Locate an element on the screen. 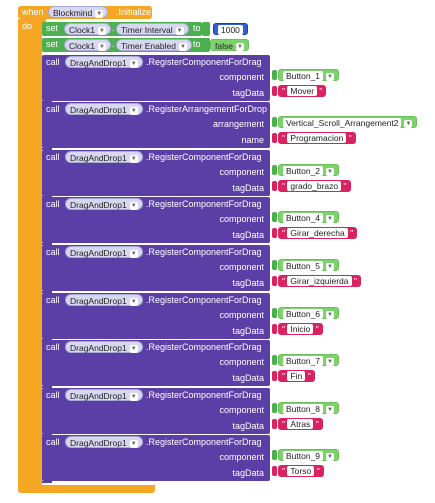  set-block: set Clock1 ▼ . Timer Enabled ▼ to is located at coordinates (124, 45).